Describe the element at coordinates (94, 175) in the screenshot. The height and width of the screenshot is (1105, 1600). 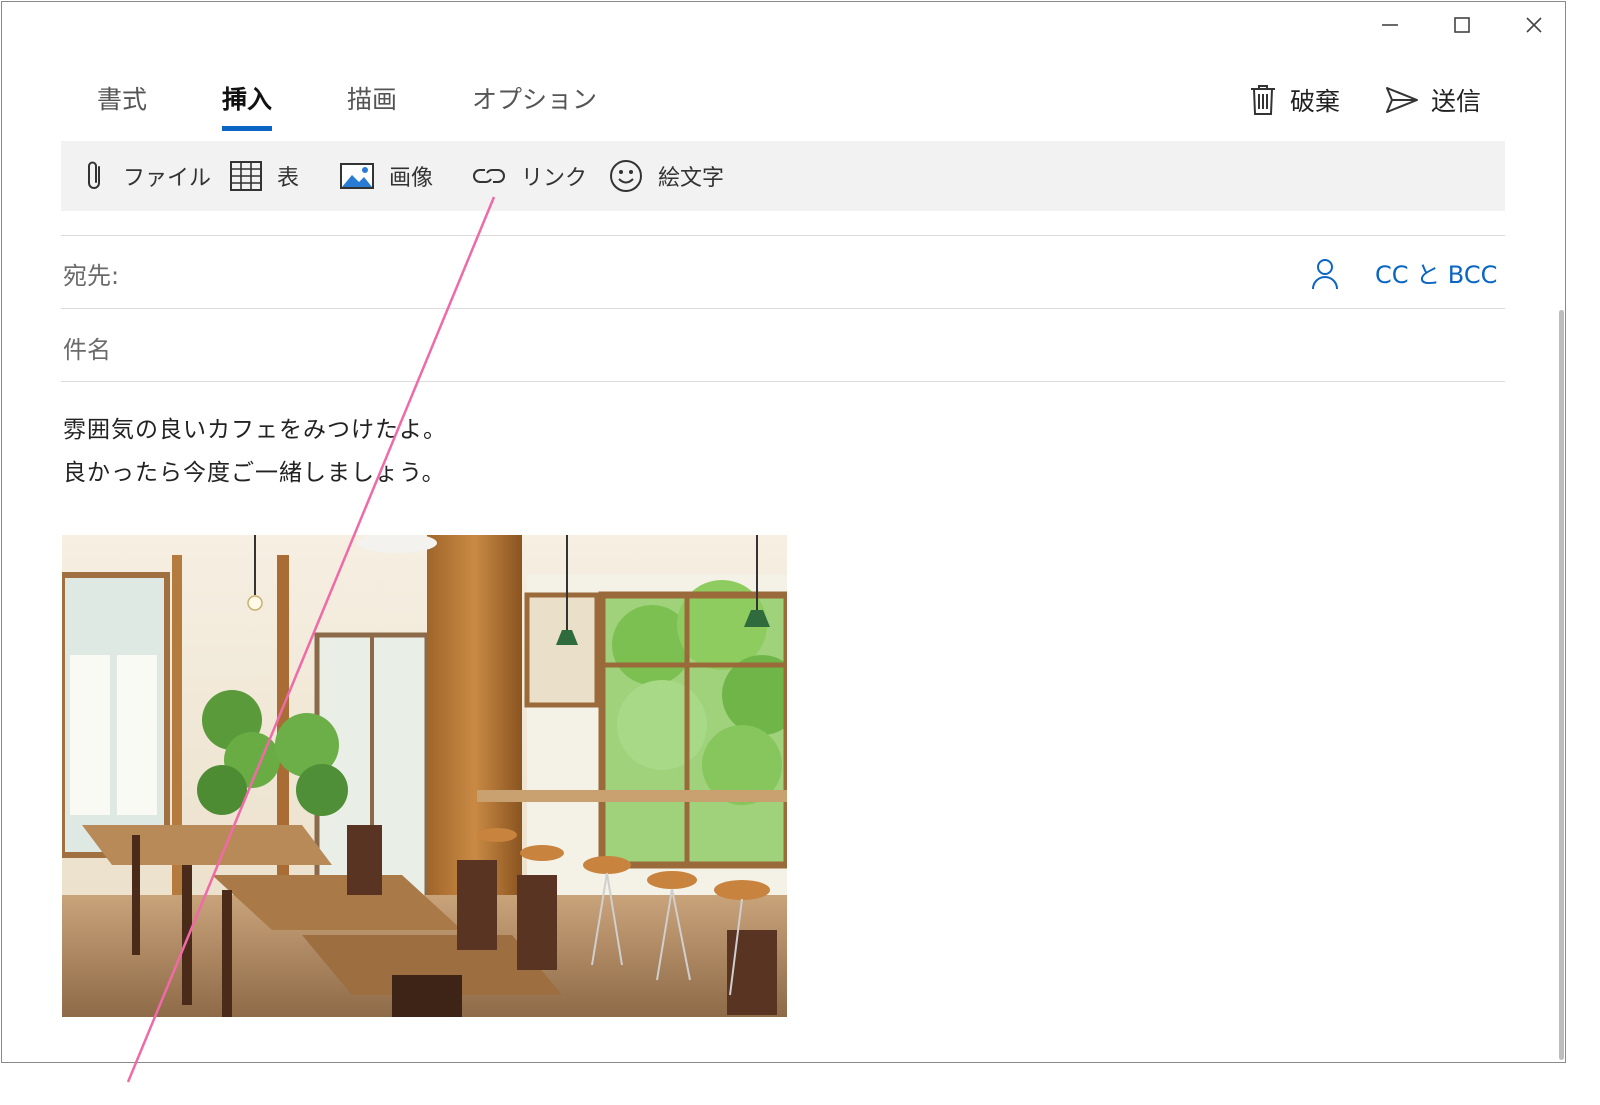
I see `paperclip-icon` at that location.